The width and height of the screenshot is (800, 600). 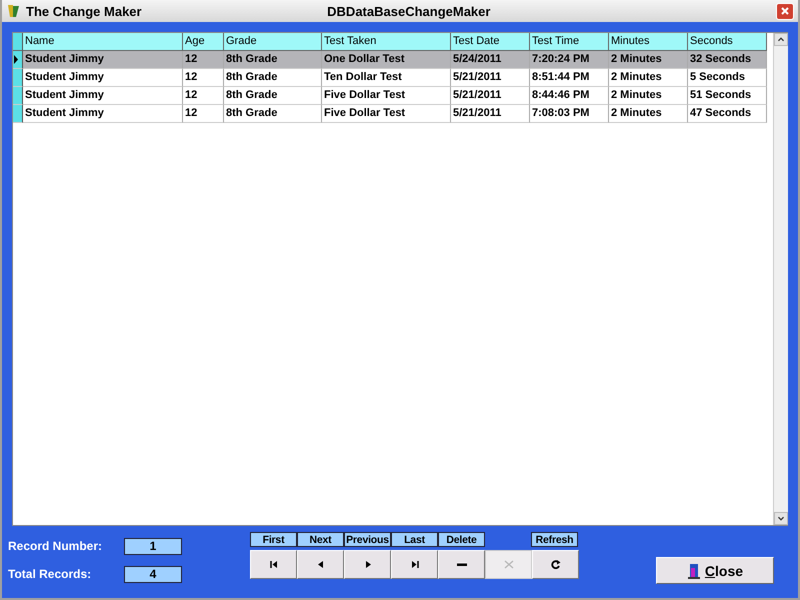 What do you see at coordinates (386, 42) in the screenshot?
I see `column-header: Test Taken` at bounding box center [386, 42].